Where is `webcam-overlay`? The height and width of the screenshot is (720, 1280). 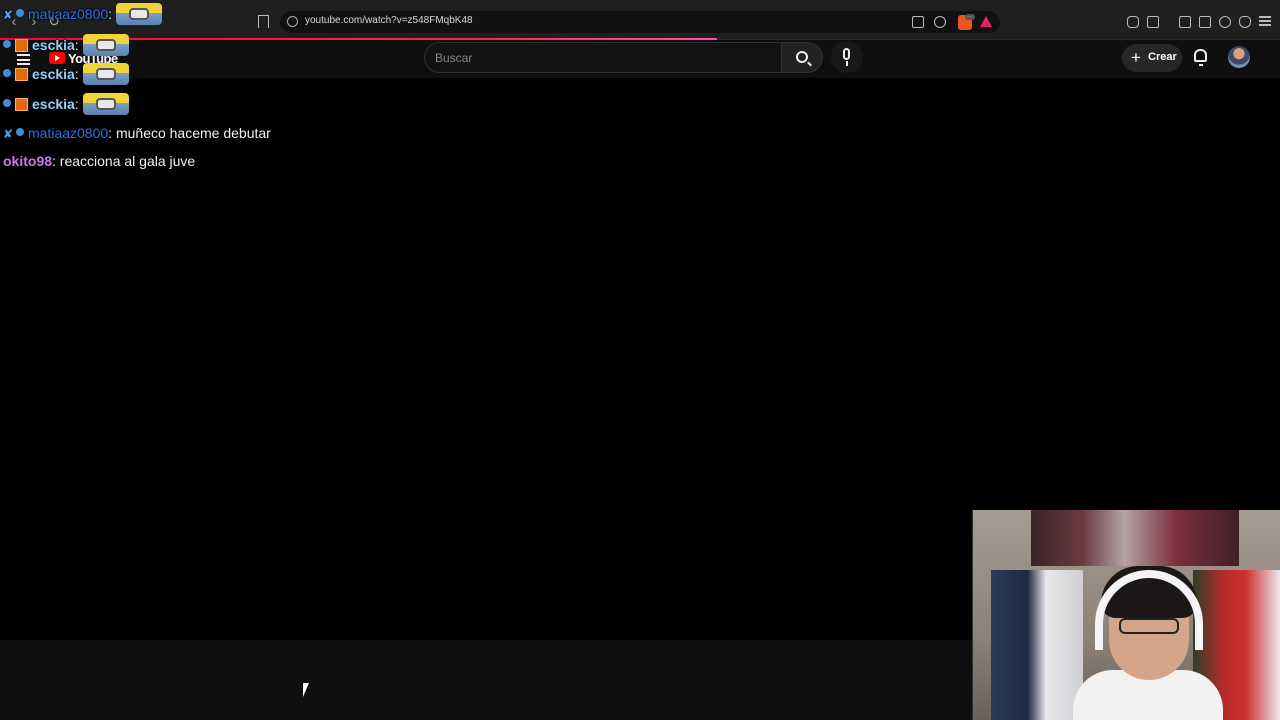
webcam-overlay is located at coordinates (1126, 615).